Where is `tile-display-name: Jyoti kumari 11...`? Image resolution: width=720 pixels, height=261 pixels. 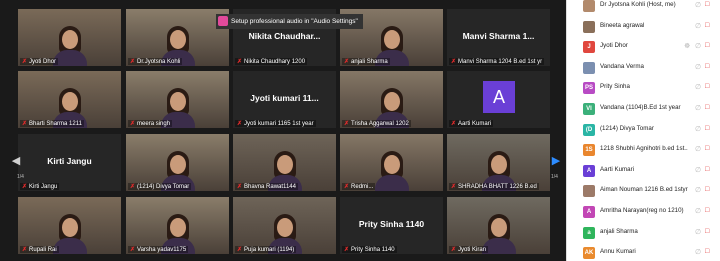 tile-display-name: Jyoti kumari 11... is located at coordinates (284, 98).